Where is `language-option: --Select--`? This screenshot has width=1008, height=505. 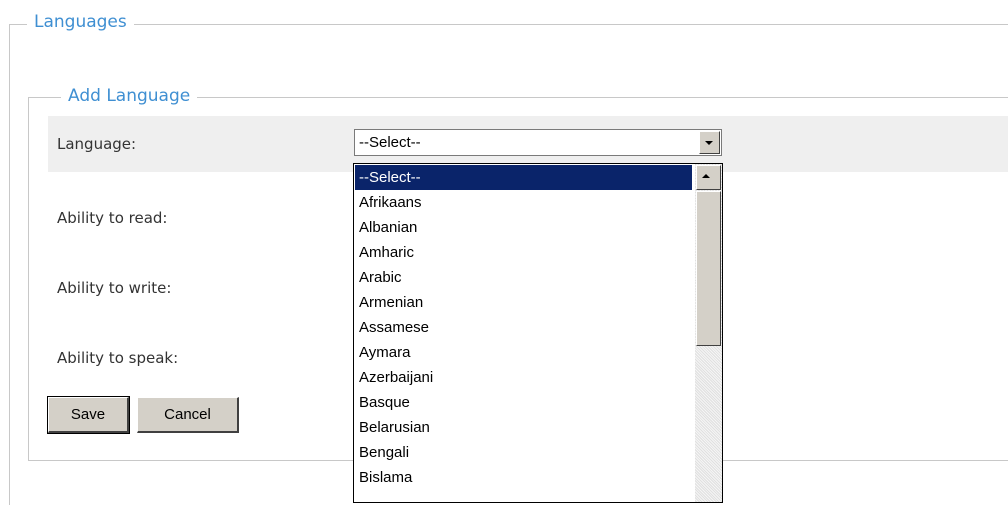
language-option: --Select-- is located at coordinates (523, 177).